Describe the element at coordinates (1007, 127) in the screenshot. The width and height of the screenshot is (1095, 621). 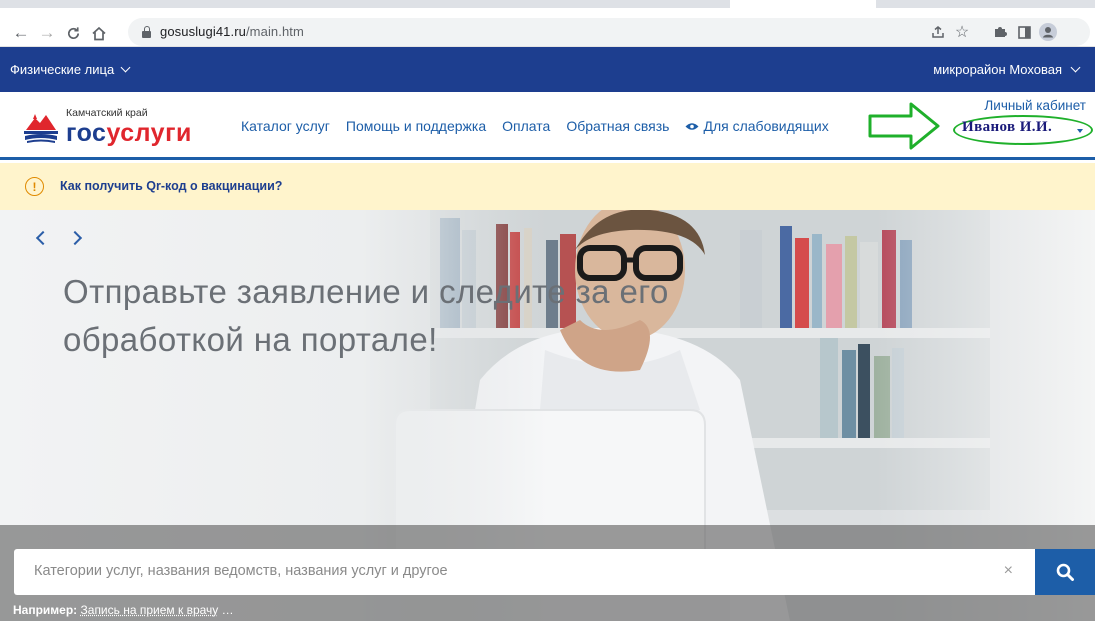
I see `user-menu-button: Иванов И.И.` at that location.